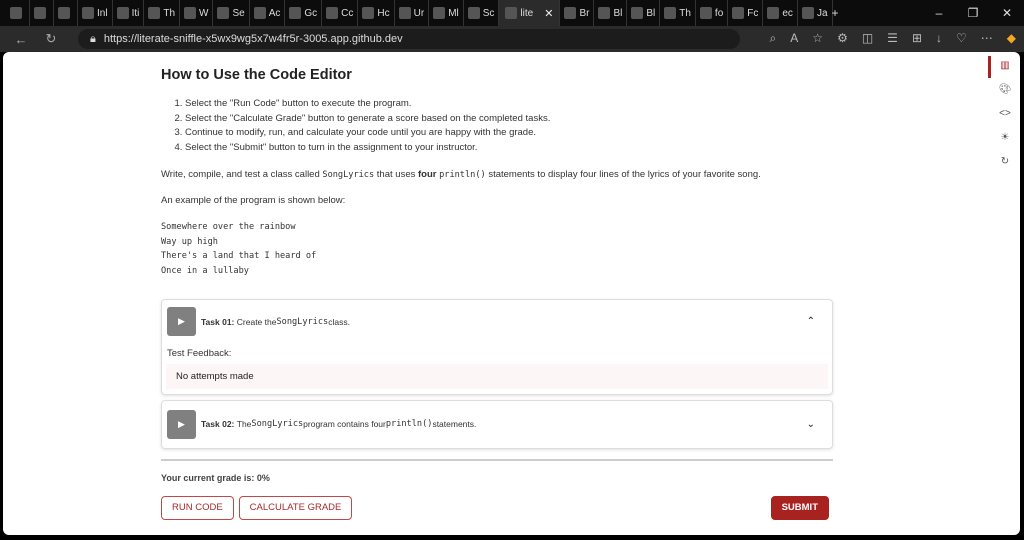 This screenshot has width=1024, height=540. What do you see at coordinates (917, 38) in the screenshot?
I see `collections-icon: ⊞` at bounding box center [917, 38].